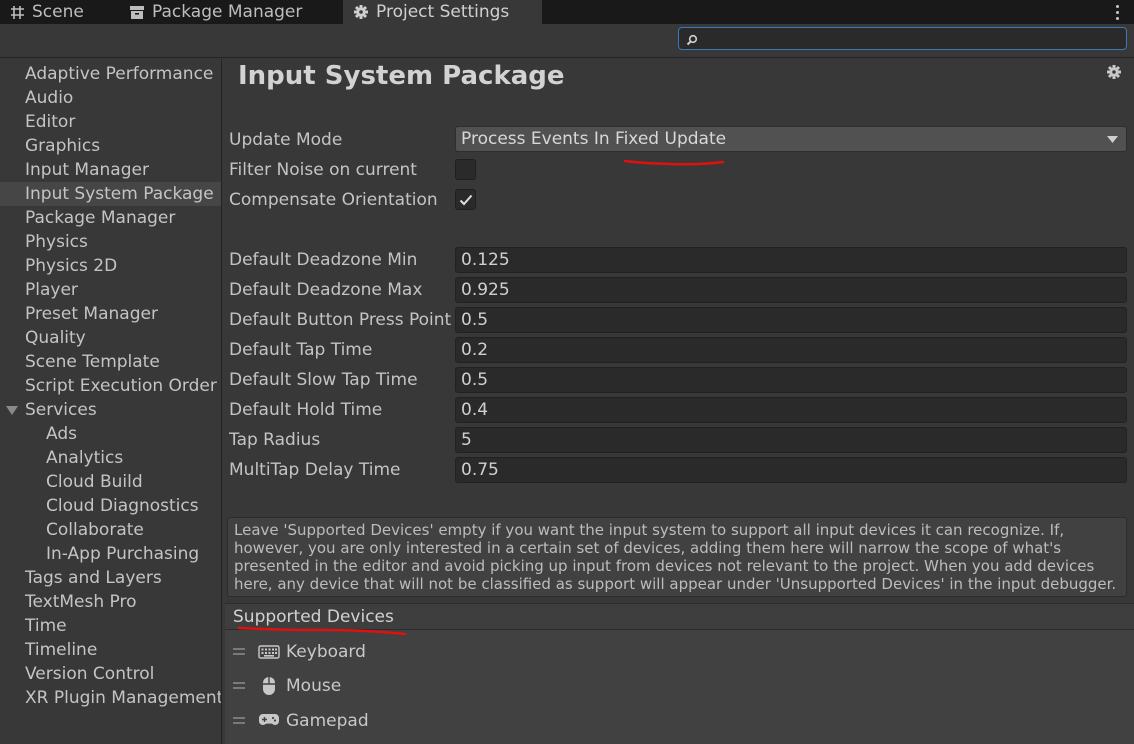  I want to click on list-item-keyboard: Keyboard, so click(679, 655).